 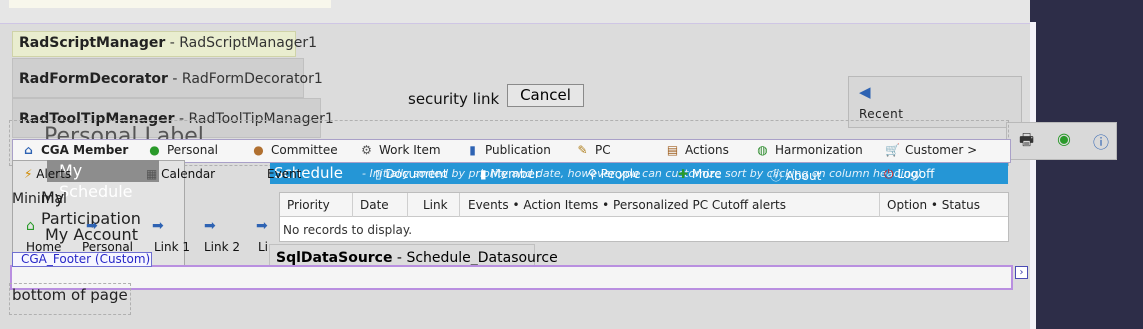 What do you see at coordinates (672, 150) in the screenshot?
I see `clipboard-icon: ▤` at bounding box center [672, 150].